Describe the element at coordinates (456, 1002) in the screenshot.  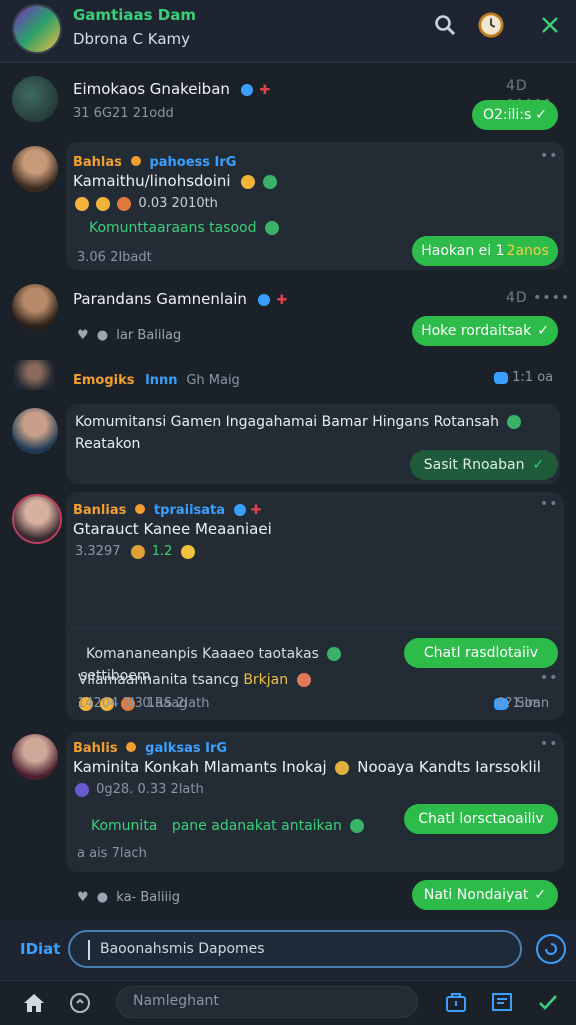
I see `bag-icon` at that location.